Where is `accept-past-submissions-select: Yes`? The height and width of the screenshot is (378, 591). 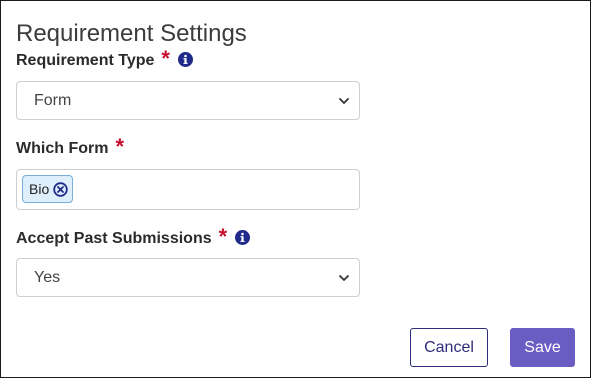 accept-past-submissions-select: Yes is located at coordinates (188, 277).